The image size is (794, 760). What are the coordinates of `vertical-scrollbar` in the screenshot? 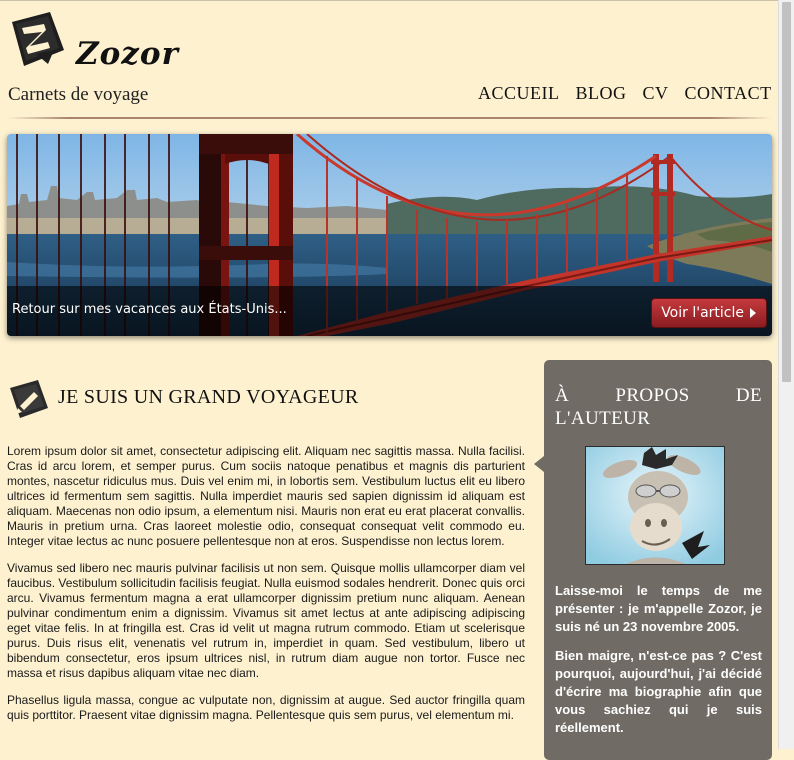 It's located at (786, 374).